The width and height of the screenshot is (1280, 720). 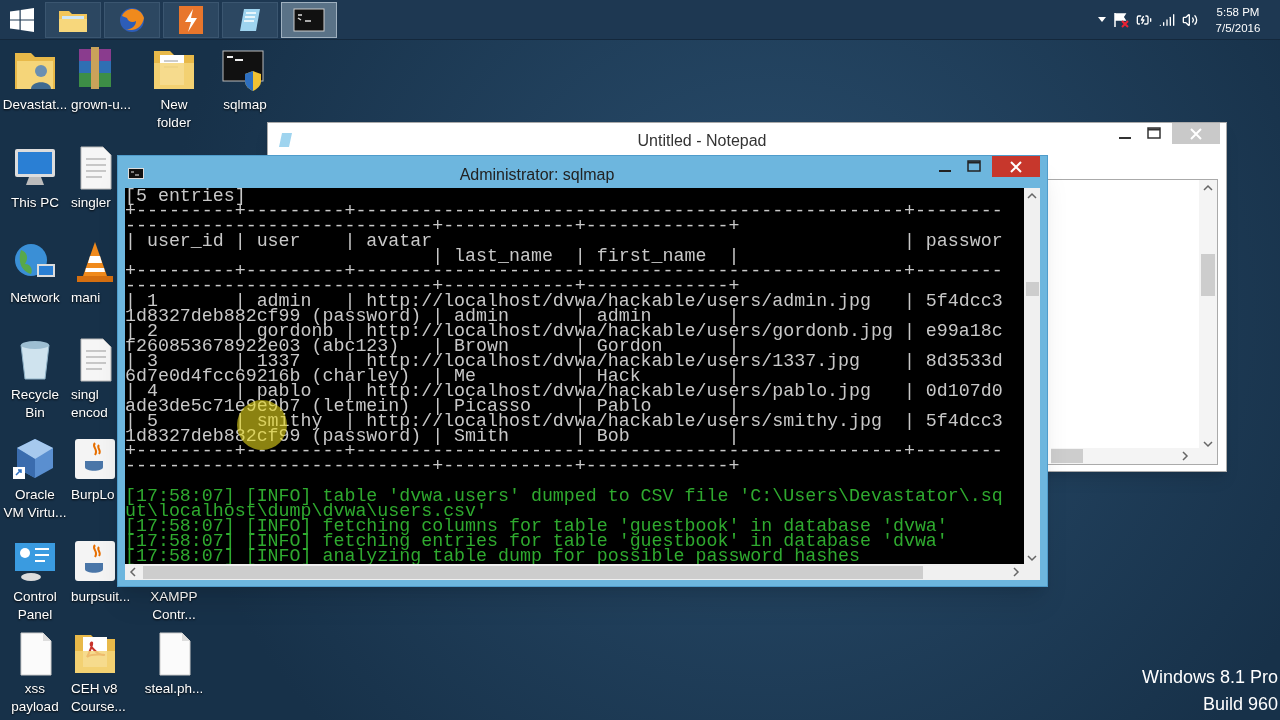 I want to click on console-line: [17:58:07] [INFO] fetching columns for table 'guestbook' in database 'dvwa', so click(x=537, y=526).